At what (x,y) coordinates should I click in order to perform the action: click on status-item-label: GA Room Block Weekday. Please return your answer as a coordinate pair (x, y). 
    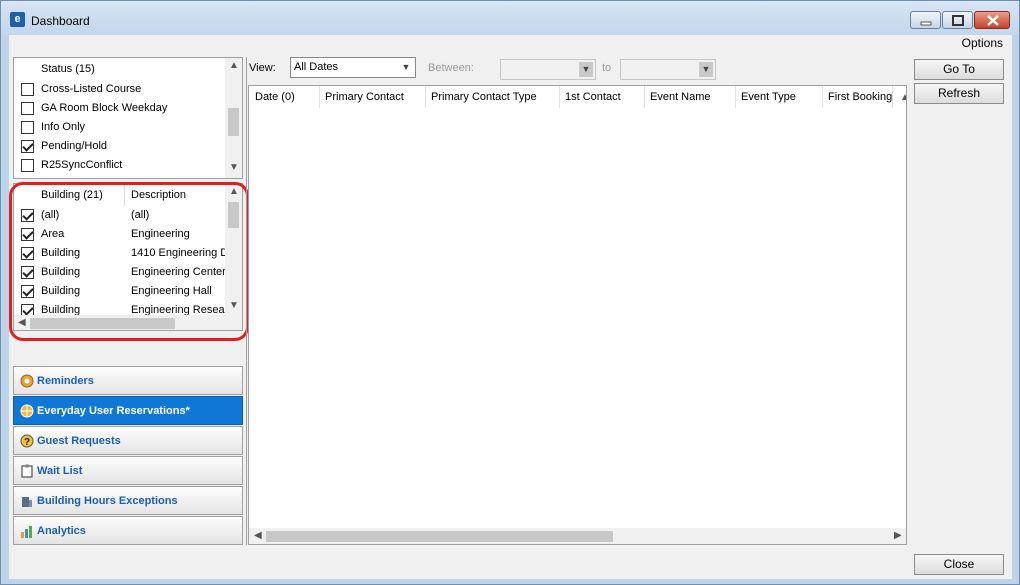
    Looking at the image, I should click on (104, 108).